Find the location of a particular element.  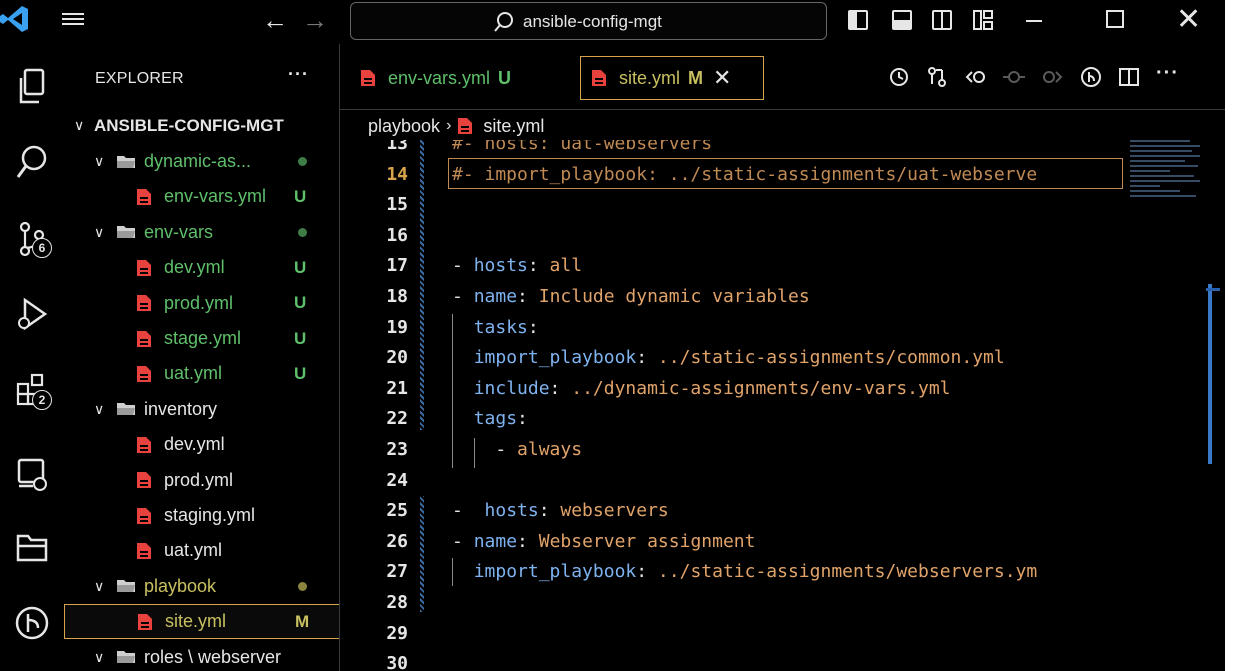

line-number: 17 is located at coordinates (397, 266).